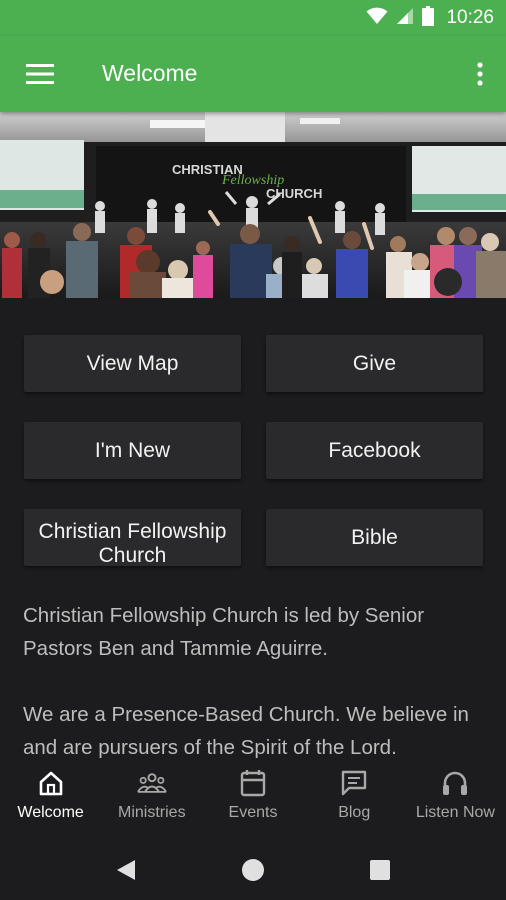 The height and width of the screenshot is (900, 506). Describe the element at coordinates (253, 812) in the screenshot. I see `nav-label: Events` at that location.